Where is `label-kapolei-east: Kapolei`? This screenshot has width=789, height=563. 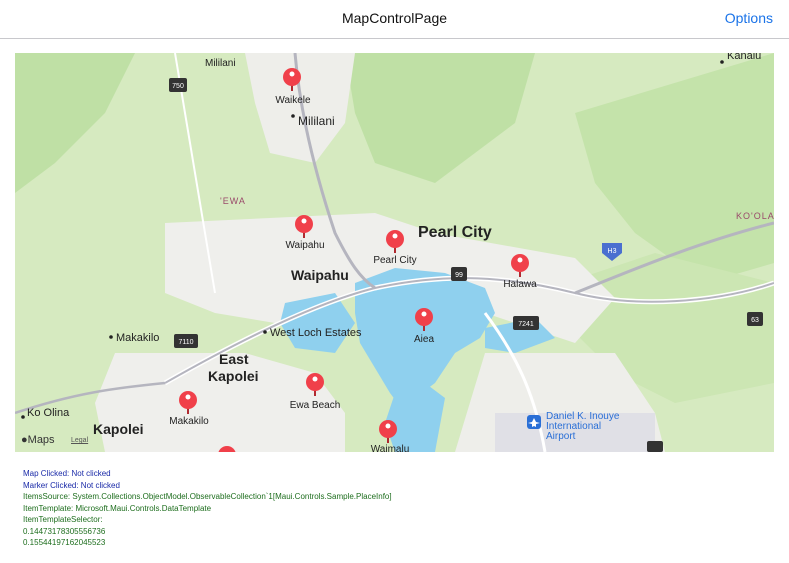 label-kapolei-east: Kapolei is located at coordinates (233, 376).